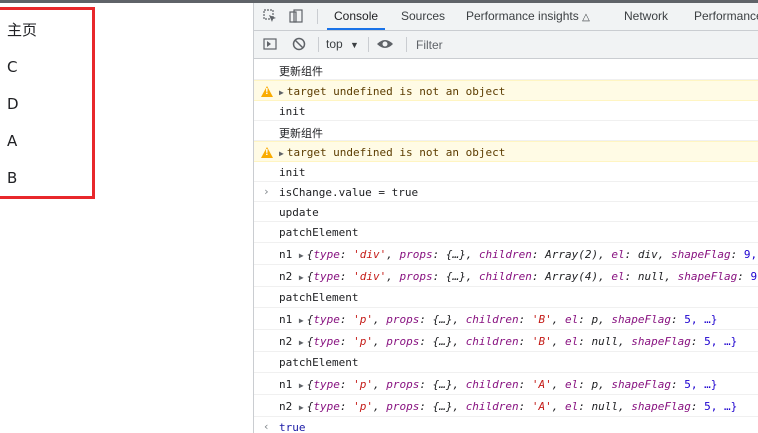 The image size is (758, 433). I want to click on page-item-c: C, so click(12, 67).